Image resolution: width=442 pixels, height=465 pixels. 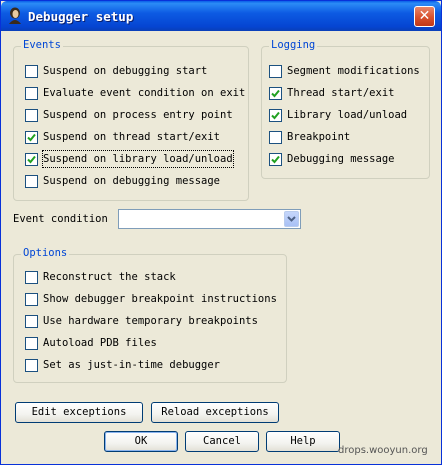 I want to click on chevron-down-icon, so click(x=291, y=219).